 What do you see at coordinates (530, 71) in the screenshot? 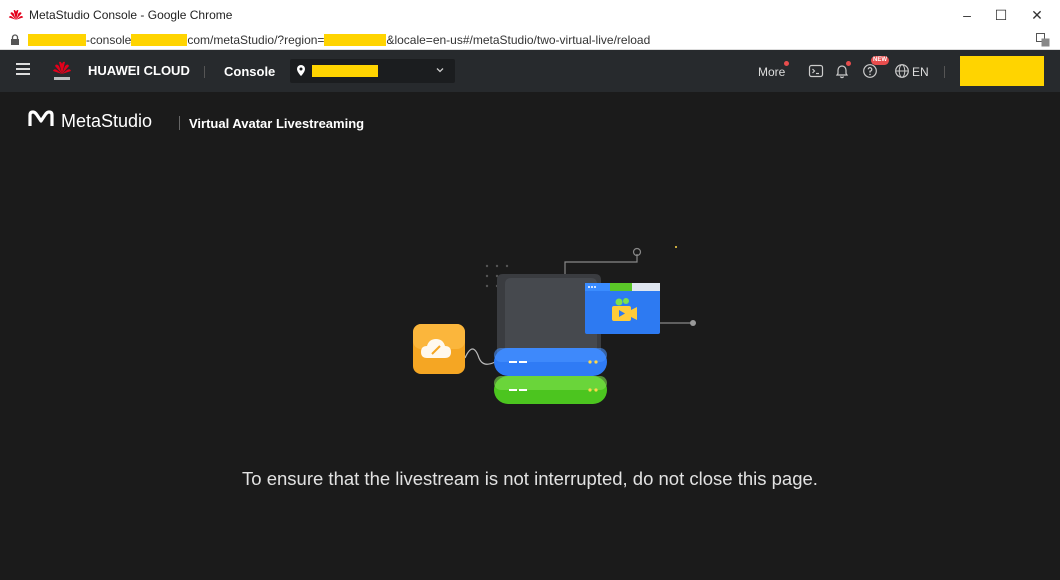
I see `console-header: HUAWEI CLOUD Console More NEW EN` at bounding box center [530, 71].